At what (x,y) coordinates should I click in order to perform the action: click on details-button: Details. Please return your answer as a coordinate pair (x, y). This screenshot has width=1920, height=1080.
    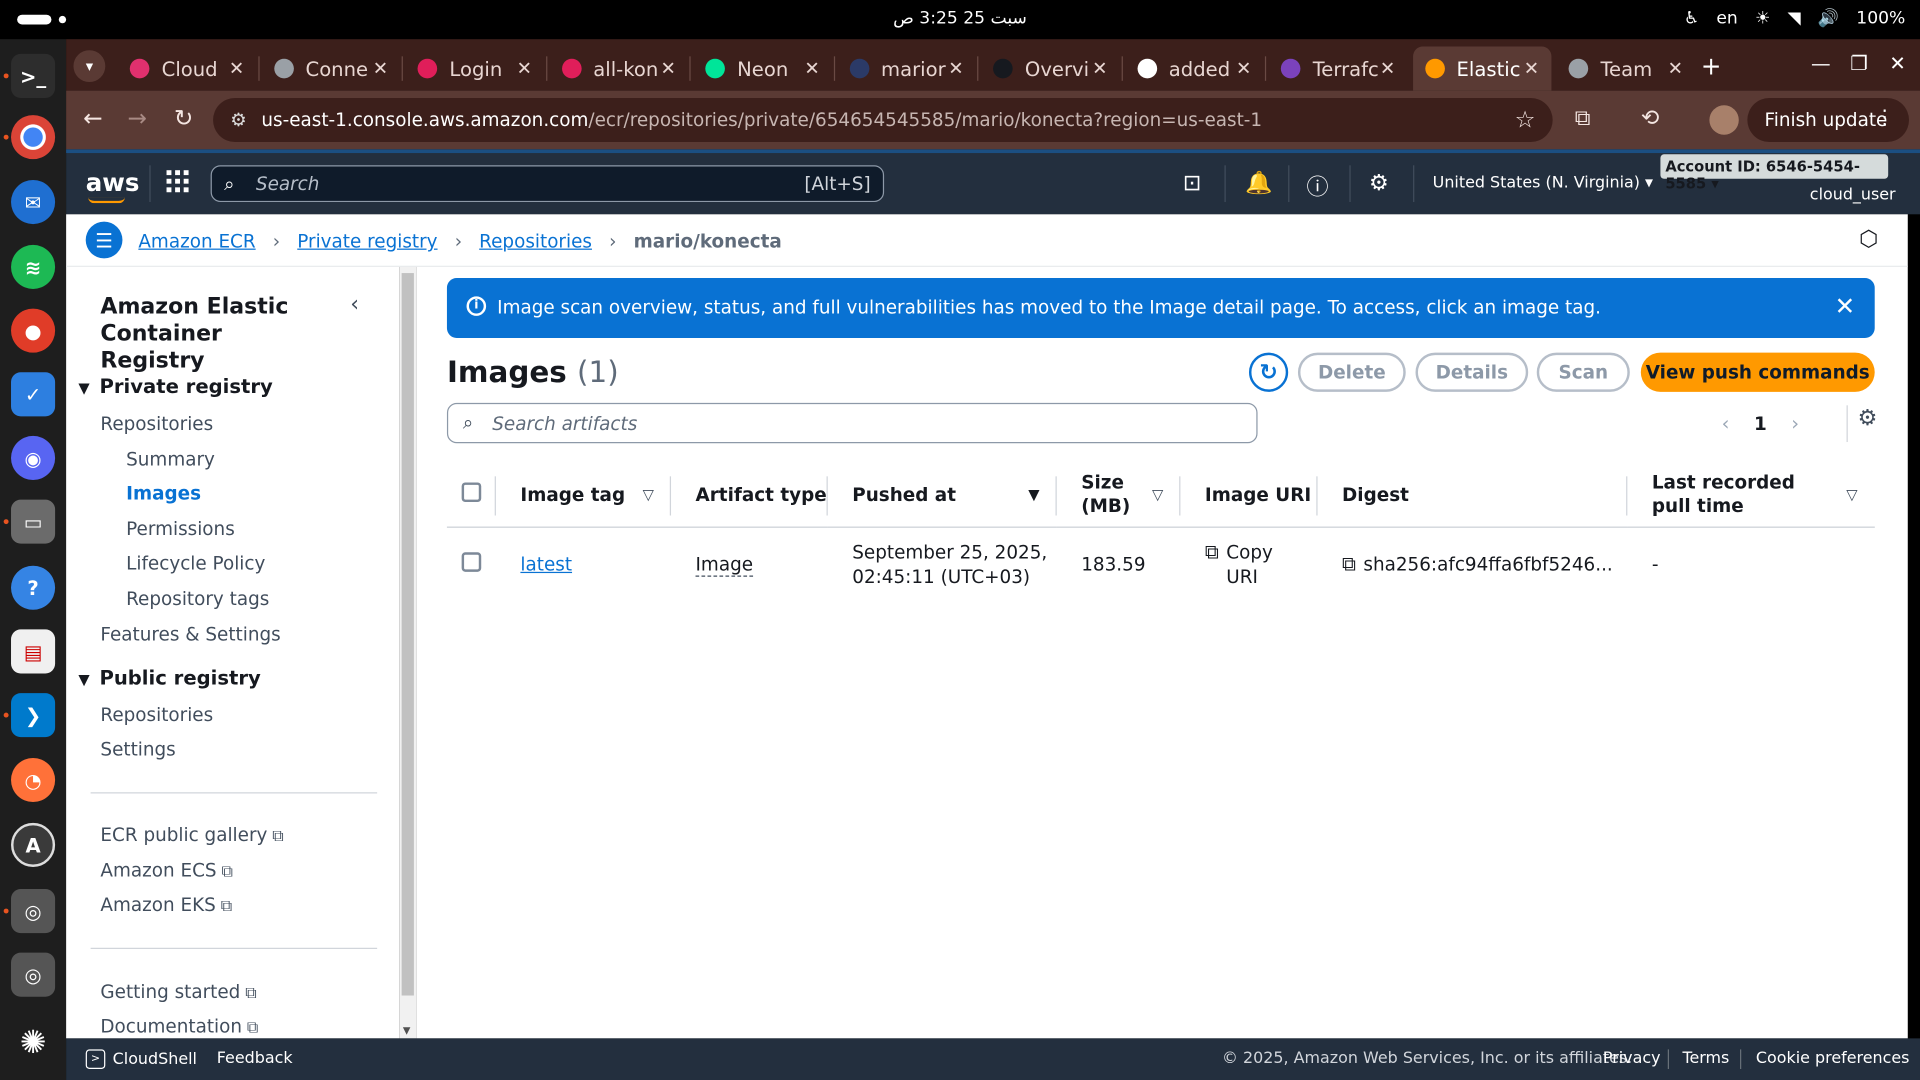
    Looking at the image, I should click on (1472, 372).